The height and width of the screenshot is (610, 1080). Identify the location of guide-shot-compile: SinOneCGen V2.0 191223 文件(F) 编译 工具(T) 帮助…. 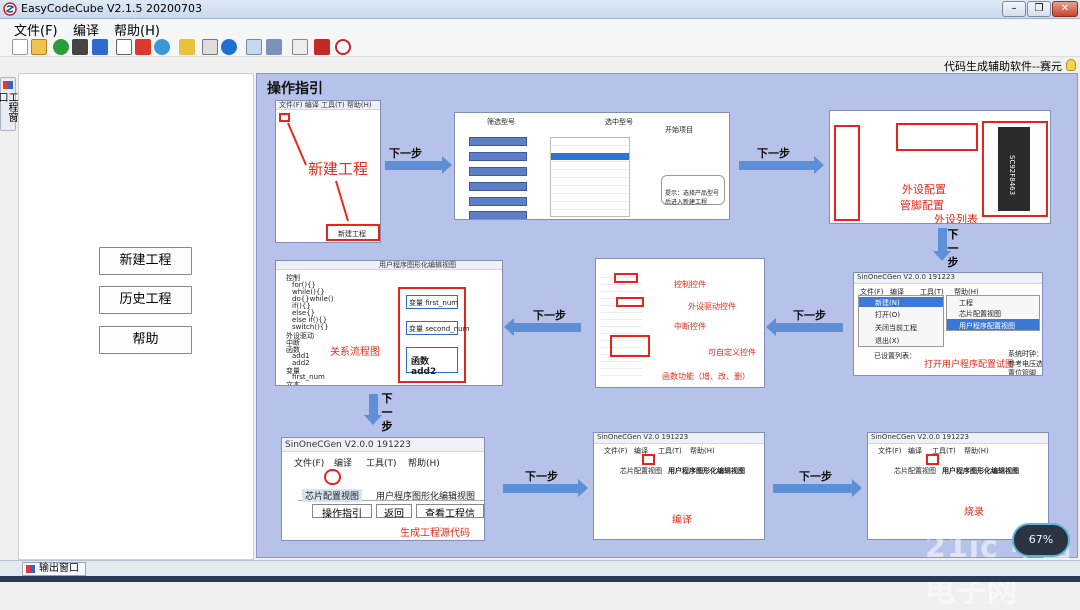
(679, 486).